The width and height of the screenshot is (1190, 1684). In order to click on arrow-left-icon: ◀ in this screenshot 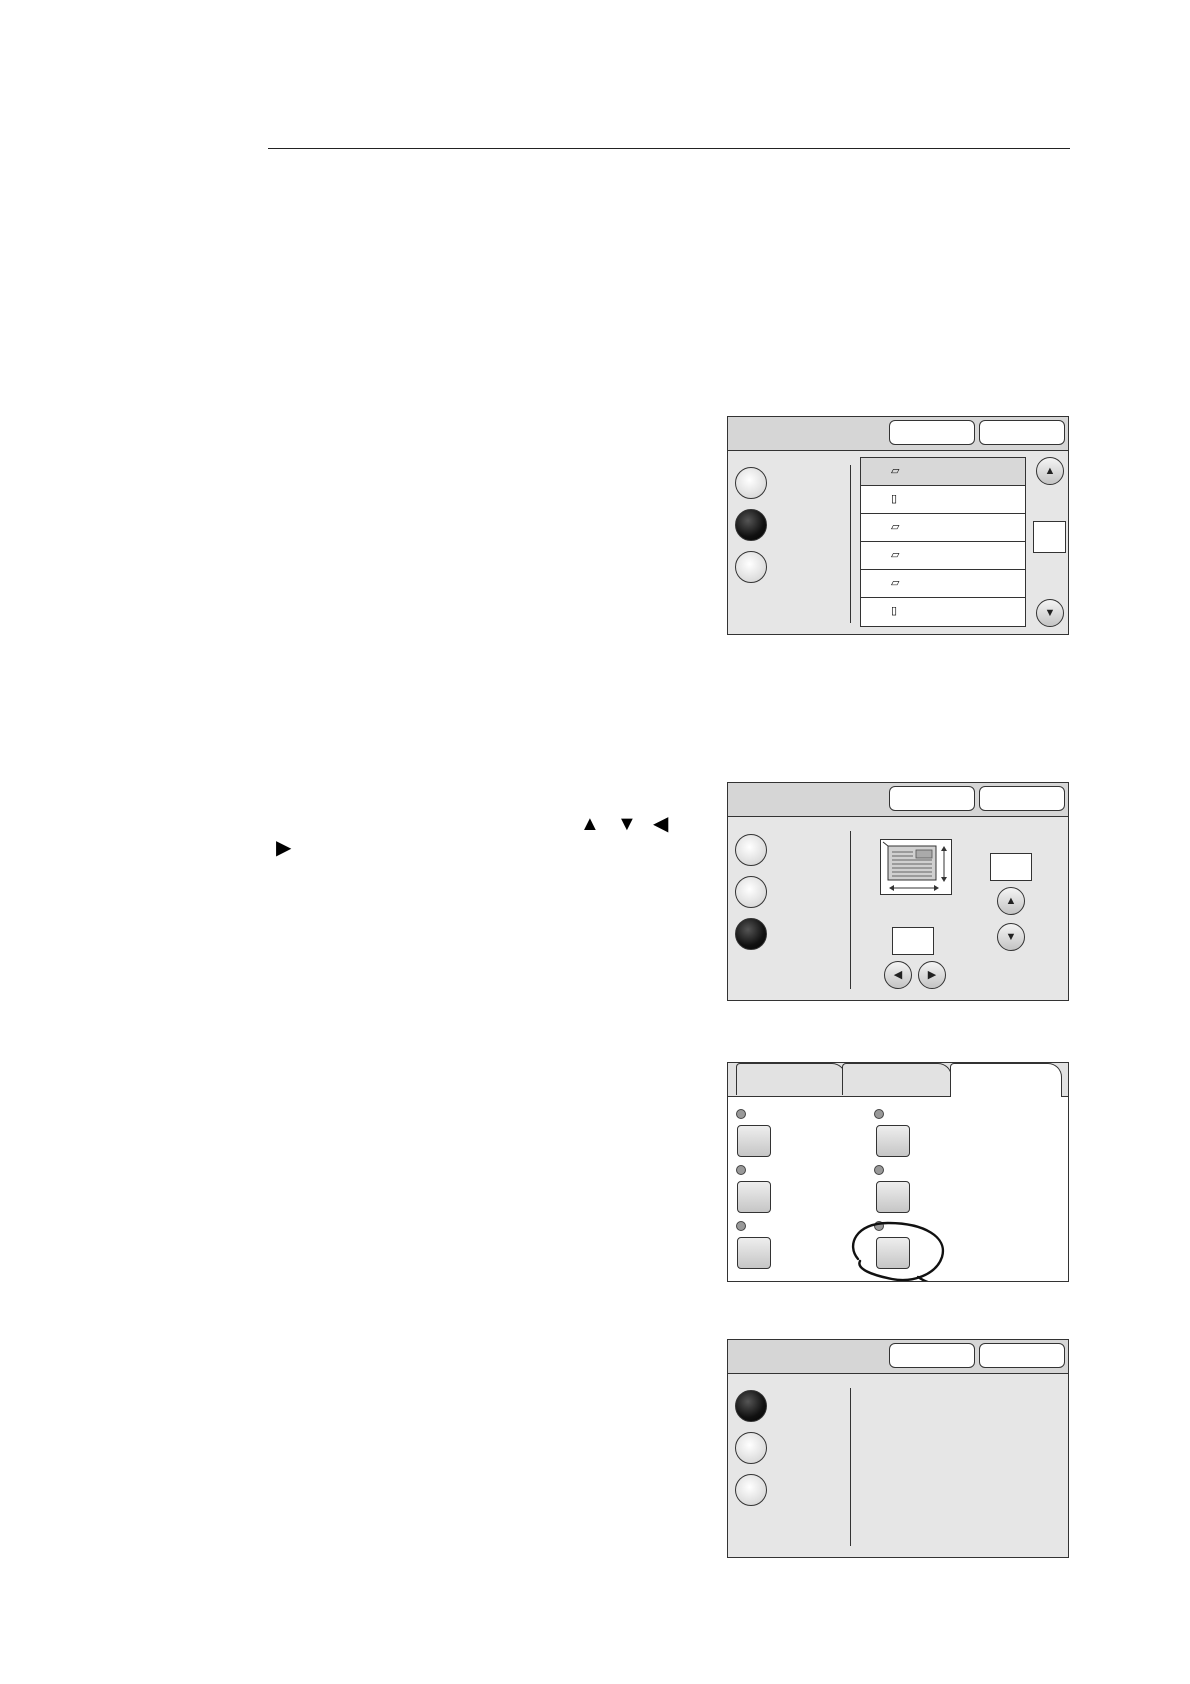, I will do `click(898, 974)`.